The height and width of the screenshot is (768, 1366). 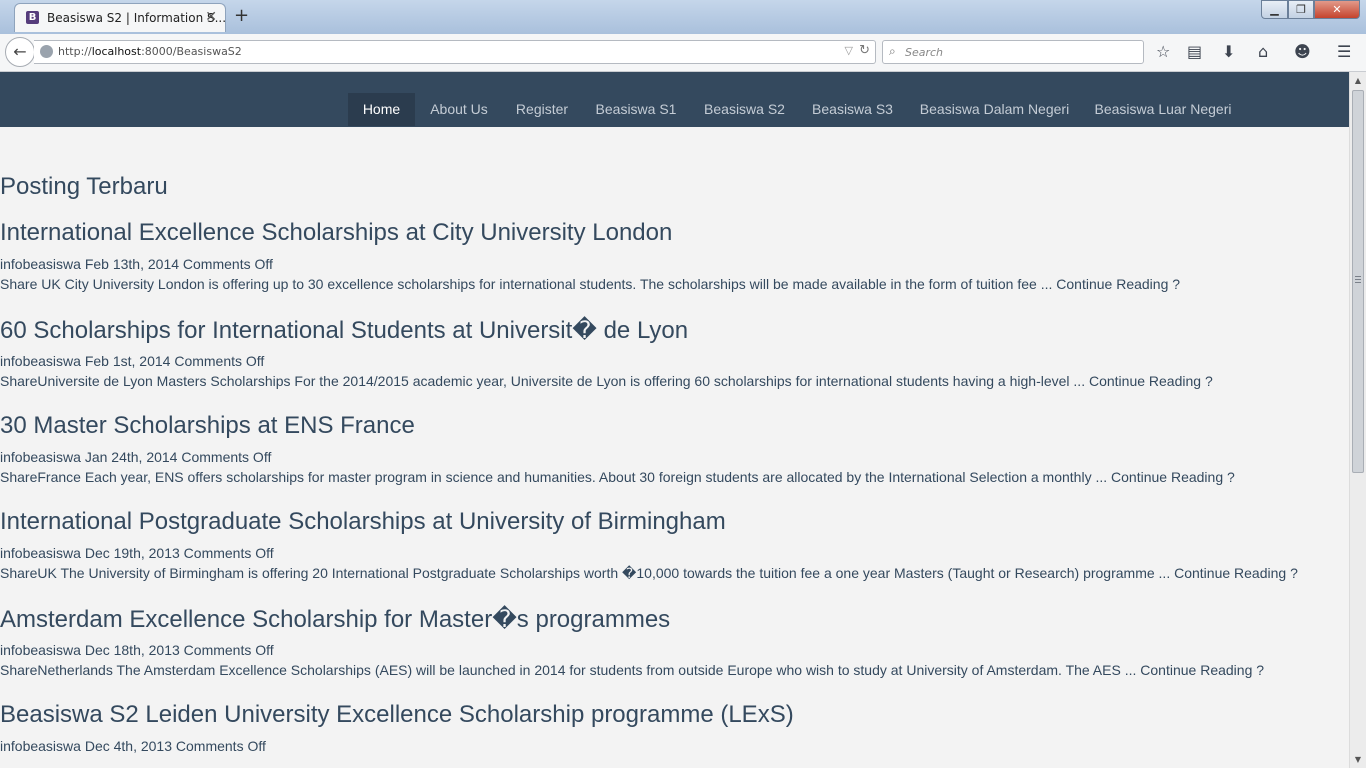 I want to click on vertical-scrollbar: ▲ ▼, so click(x=1357, y=420).